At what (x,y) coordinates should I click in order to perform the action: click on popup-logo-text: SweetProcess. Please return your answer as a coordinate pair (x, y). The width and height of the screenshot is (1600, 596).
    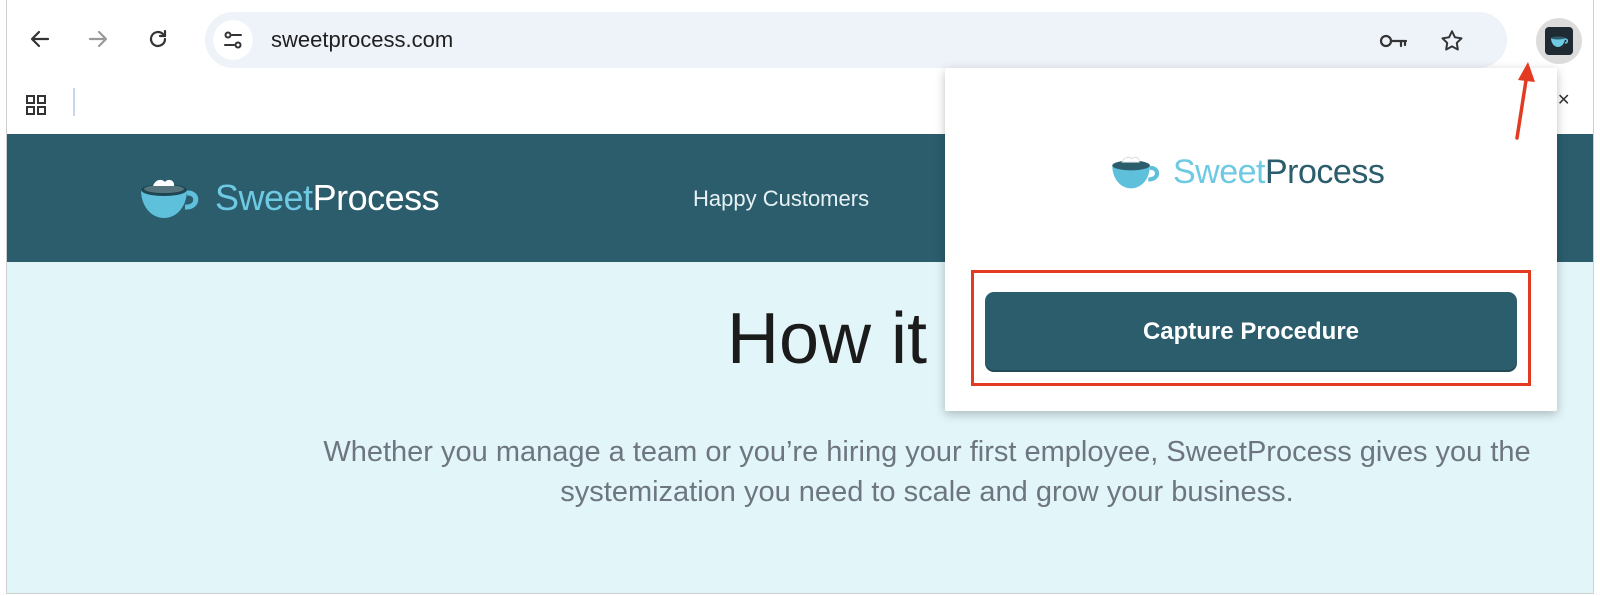
    Looking at the image, I should click on (1279, 172).